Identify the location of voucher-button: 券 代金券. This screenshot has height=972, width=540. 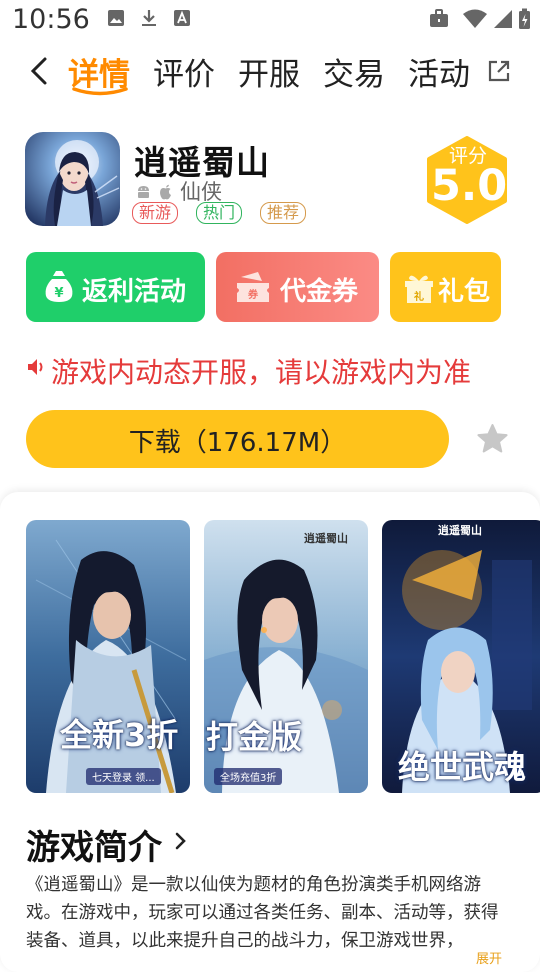
(297, 287).